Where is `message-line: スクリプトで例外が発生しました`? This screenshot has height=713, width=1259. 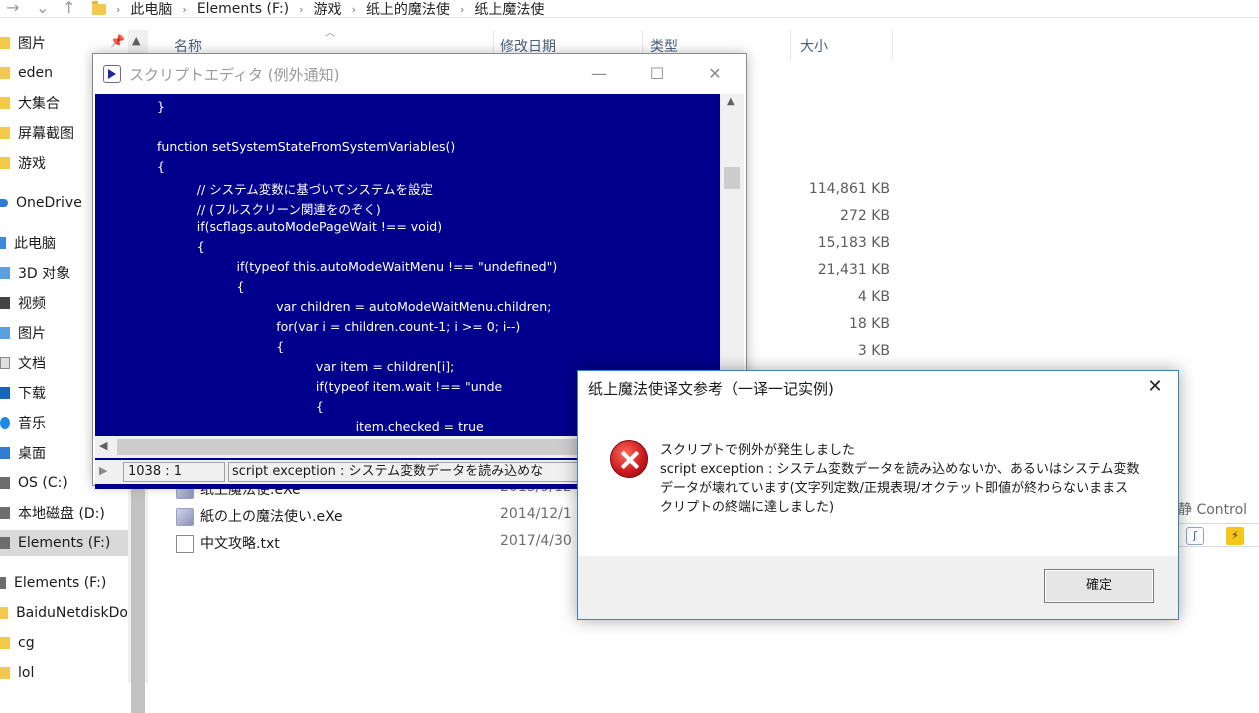 message-line: スクリプトで例外が発生しました is located at coordinates (758, 450).